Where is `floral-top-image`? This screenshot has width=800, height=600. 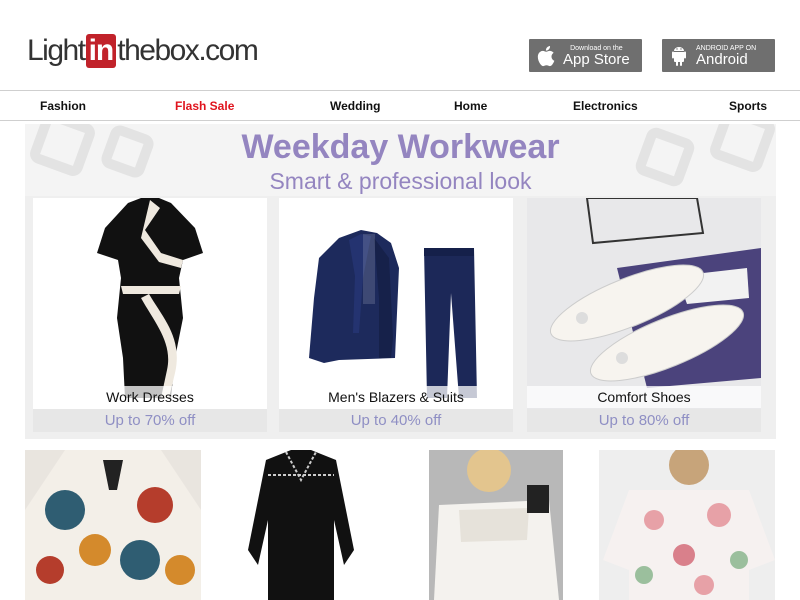
floral-top-image is located at coordinates (687, 525).